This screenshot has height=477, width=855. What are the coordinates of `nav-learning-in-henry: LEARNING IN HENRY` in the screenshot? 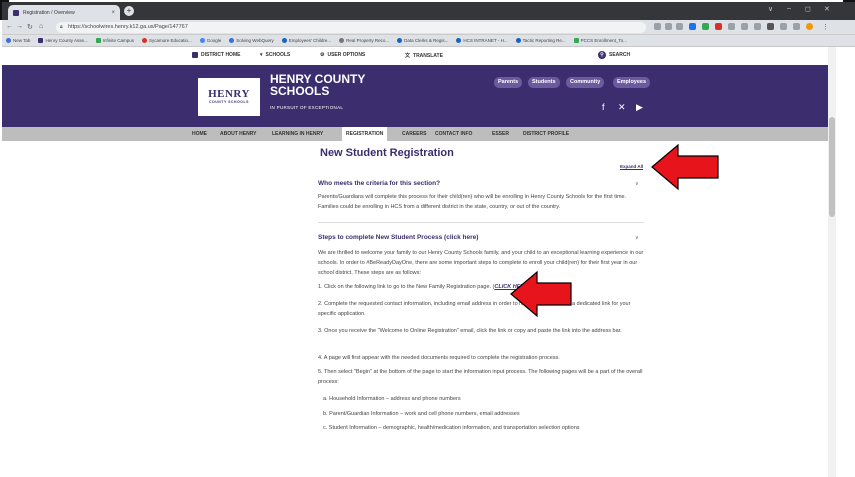 It's located at (297, 134).